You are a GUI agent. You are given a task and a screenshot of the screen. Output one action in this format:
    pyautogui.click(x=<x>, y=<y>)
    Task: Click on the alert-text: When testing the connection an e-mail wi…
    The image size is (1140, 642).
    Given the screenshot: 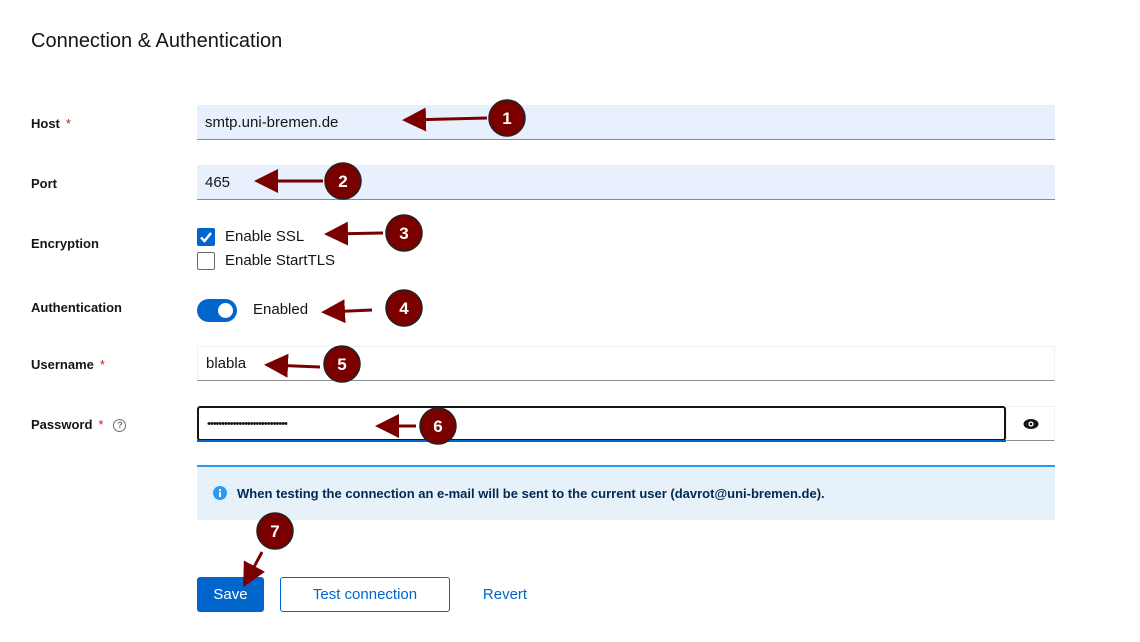 What is the action you would take?
    pyautogui.click(x=531, y=493)
    